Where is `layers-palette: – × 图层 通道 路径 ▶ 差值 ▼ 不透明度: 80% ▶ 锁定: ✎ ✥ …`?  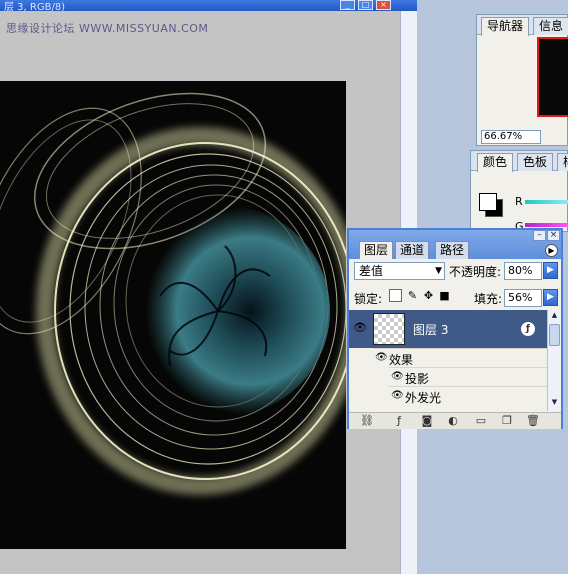 layers-palette: – × 图层 通道 路径 ▶ 差值 ▼ 不透明度: 80% ▶ 锁定: ✎ ✥ … is located at coordinates (455, 328).